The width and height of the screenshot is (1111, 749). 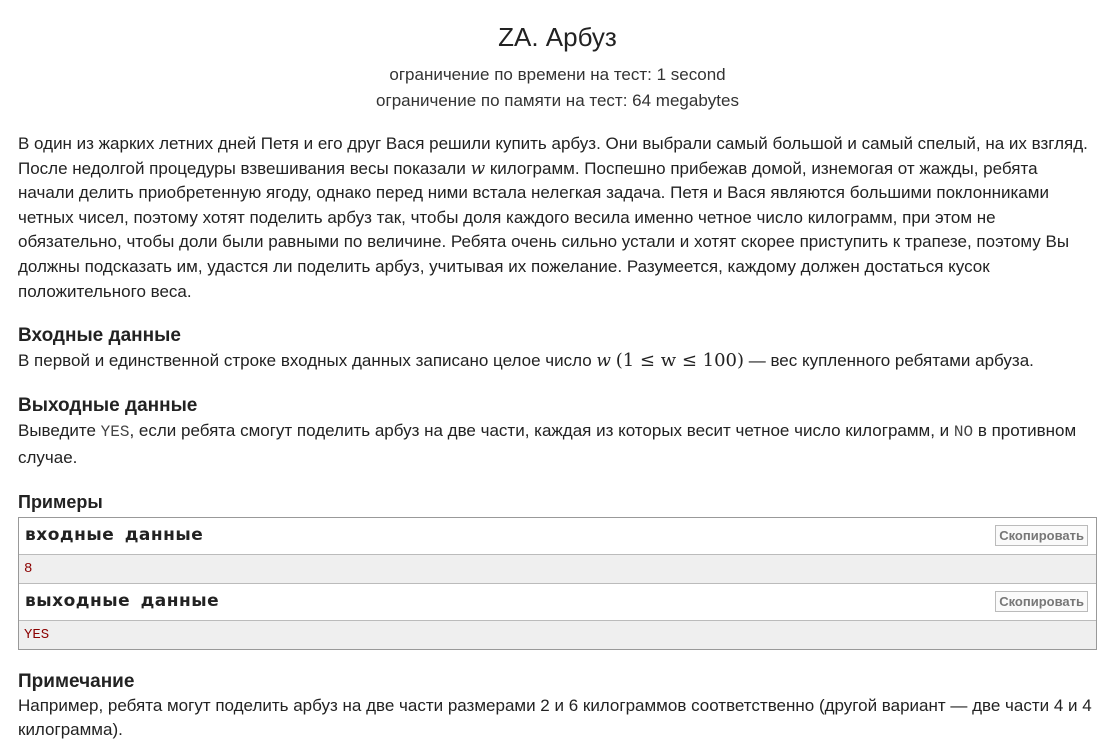 I want to click on input-variable: w, so click(x=603, y=361).